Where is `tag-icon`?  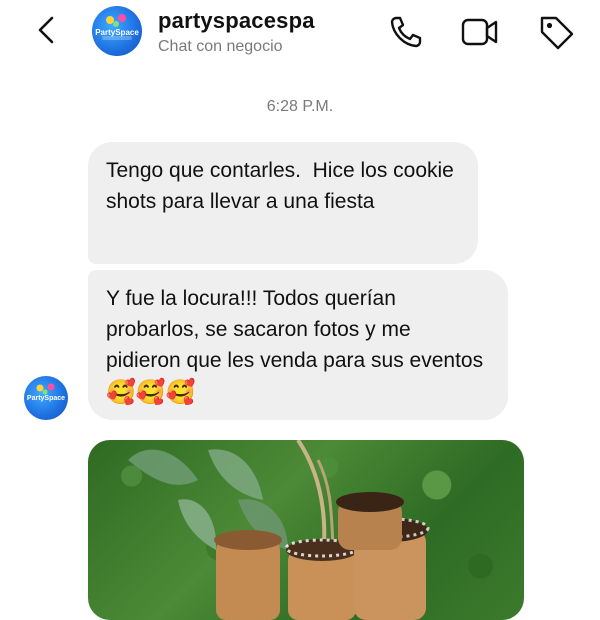 tag-icon is located at coordinates (557, 33).